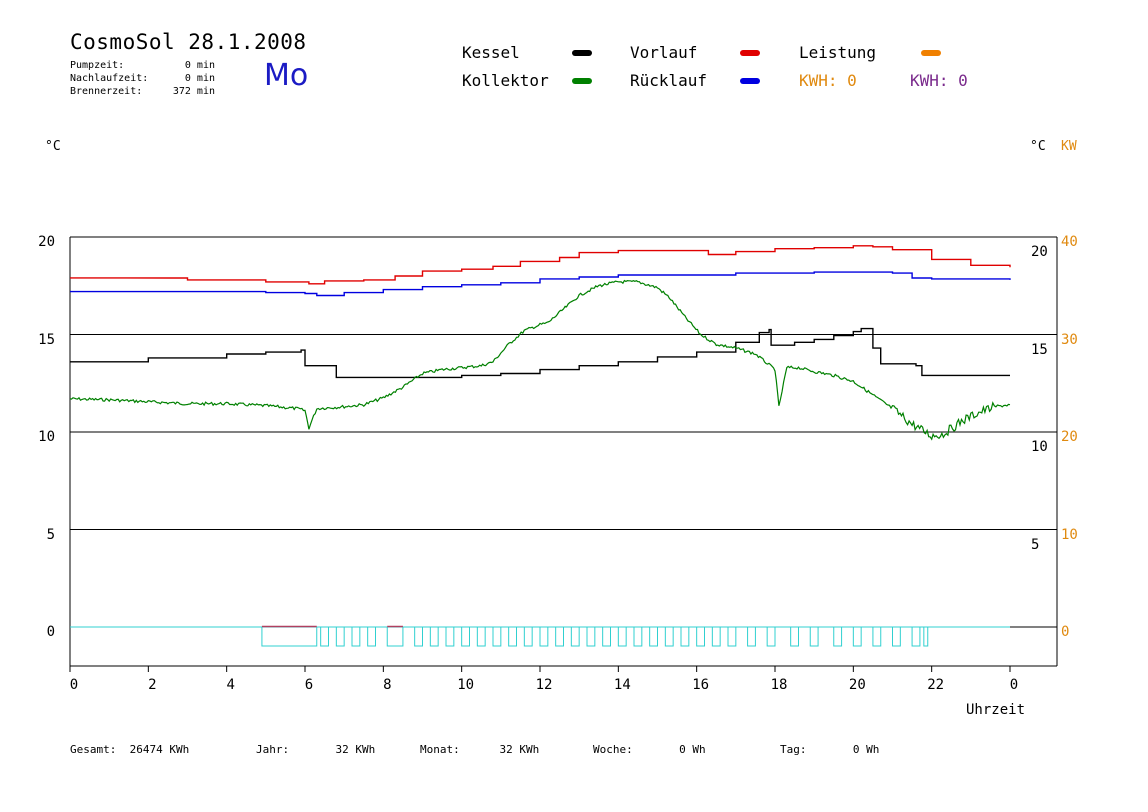 Image resolution: width=1148 pixels, height=812 pixels. I want to click on x-tick-label: 14, so click(622, 685).